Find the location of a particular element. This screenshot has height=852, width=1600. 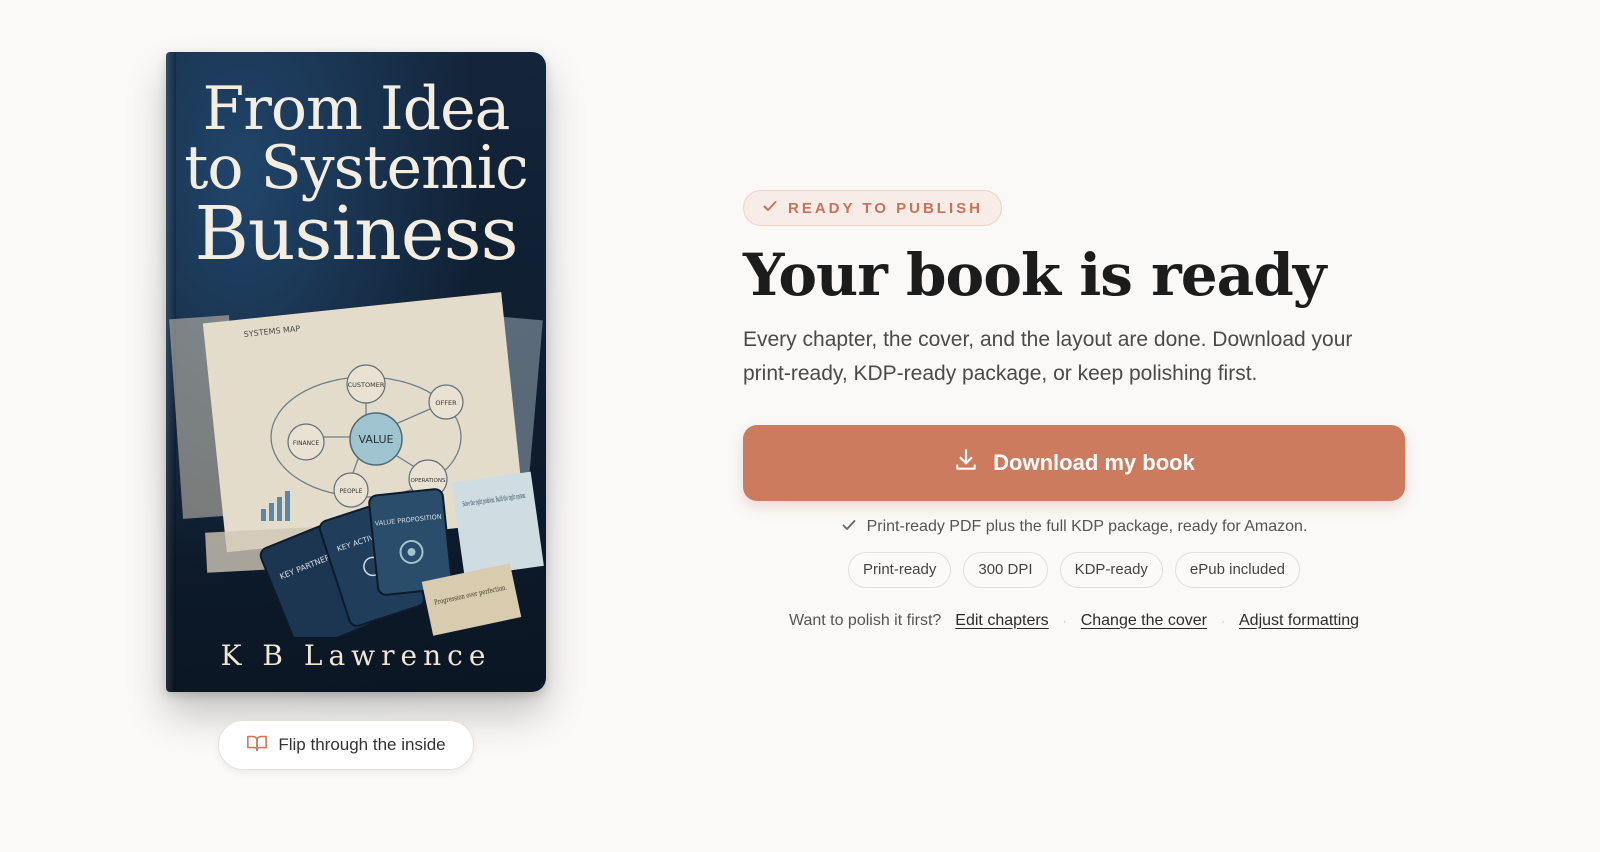

adjust-formatting-link: Adjust formatting is located at coordinates (1299, 621).